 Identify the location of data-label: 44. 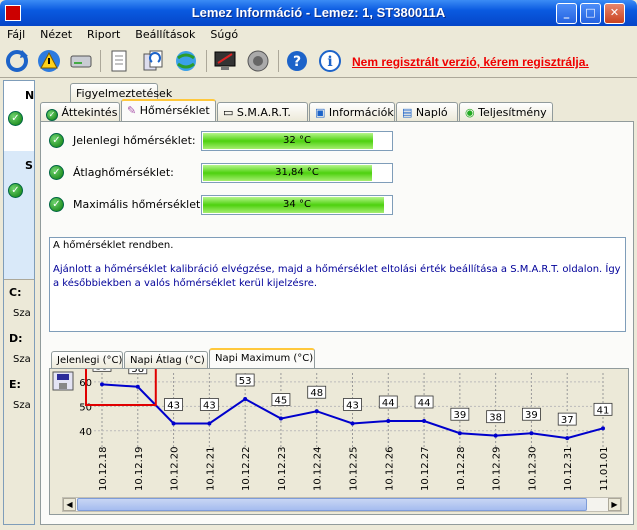
(388, 403).